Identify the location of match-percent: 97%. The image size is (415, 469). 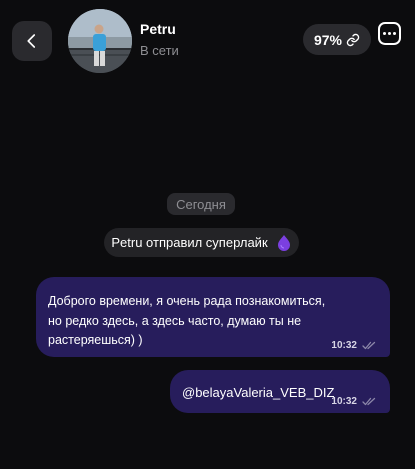
(328, 39).